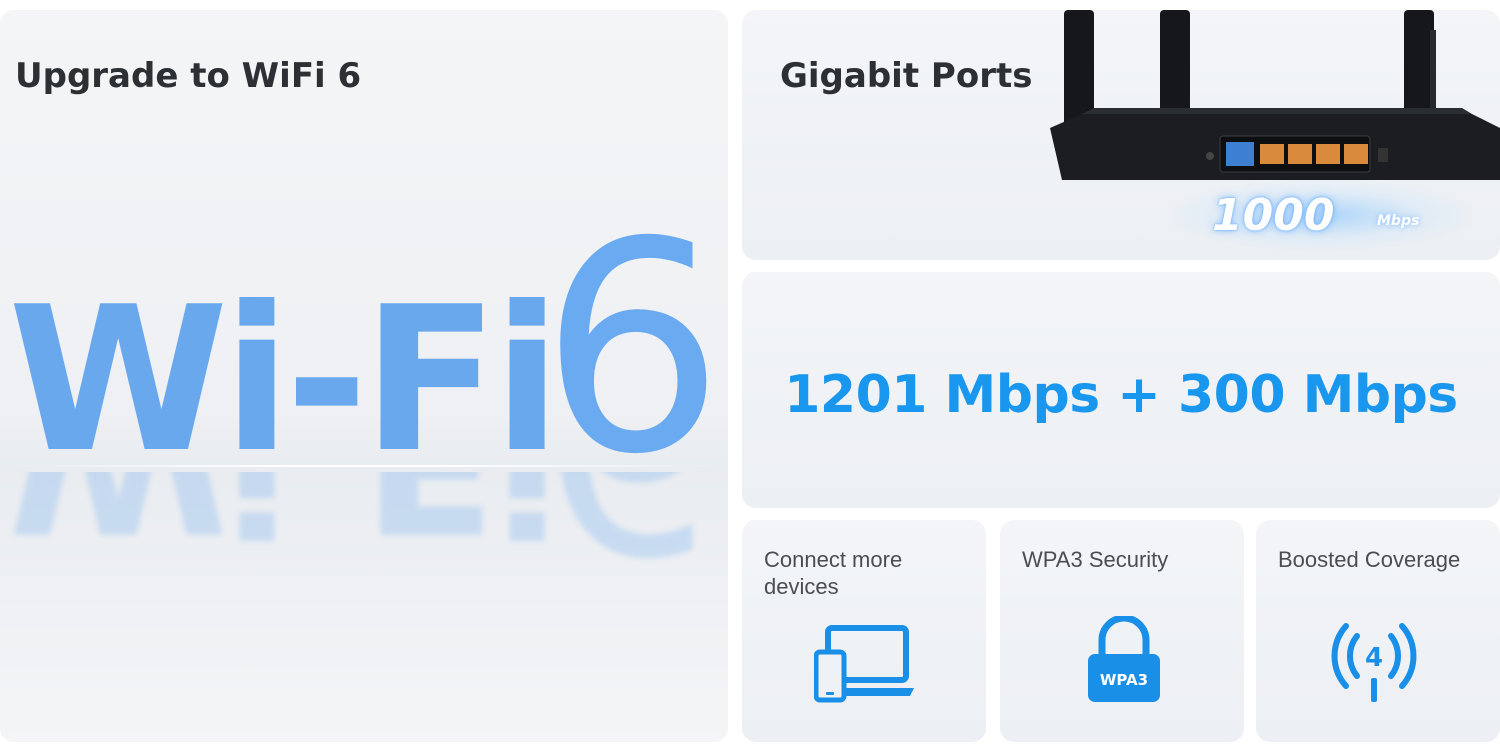  I want to click on power-port, so click(1210, 156).